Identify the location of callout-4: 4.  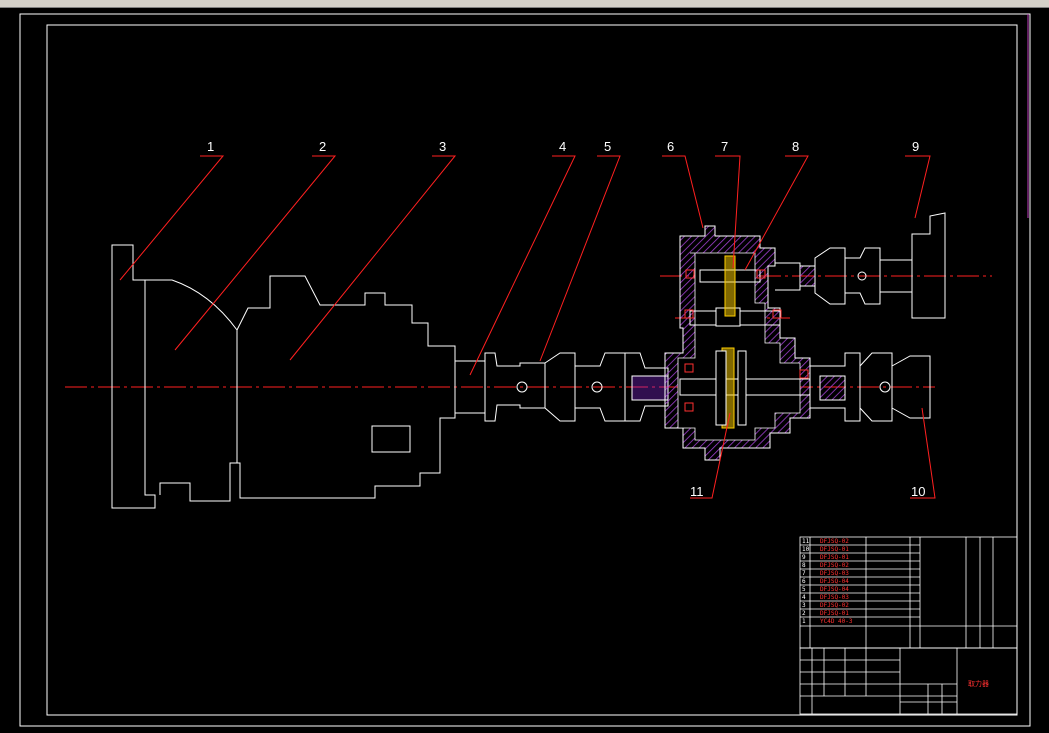
(562, 146).